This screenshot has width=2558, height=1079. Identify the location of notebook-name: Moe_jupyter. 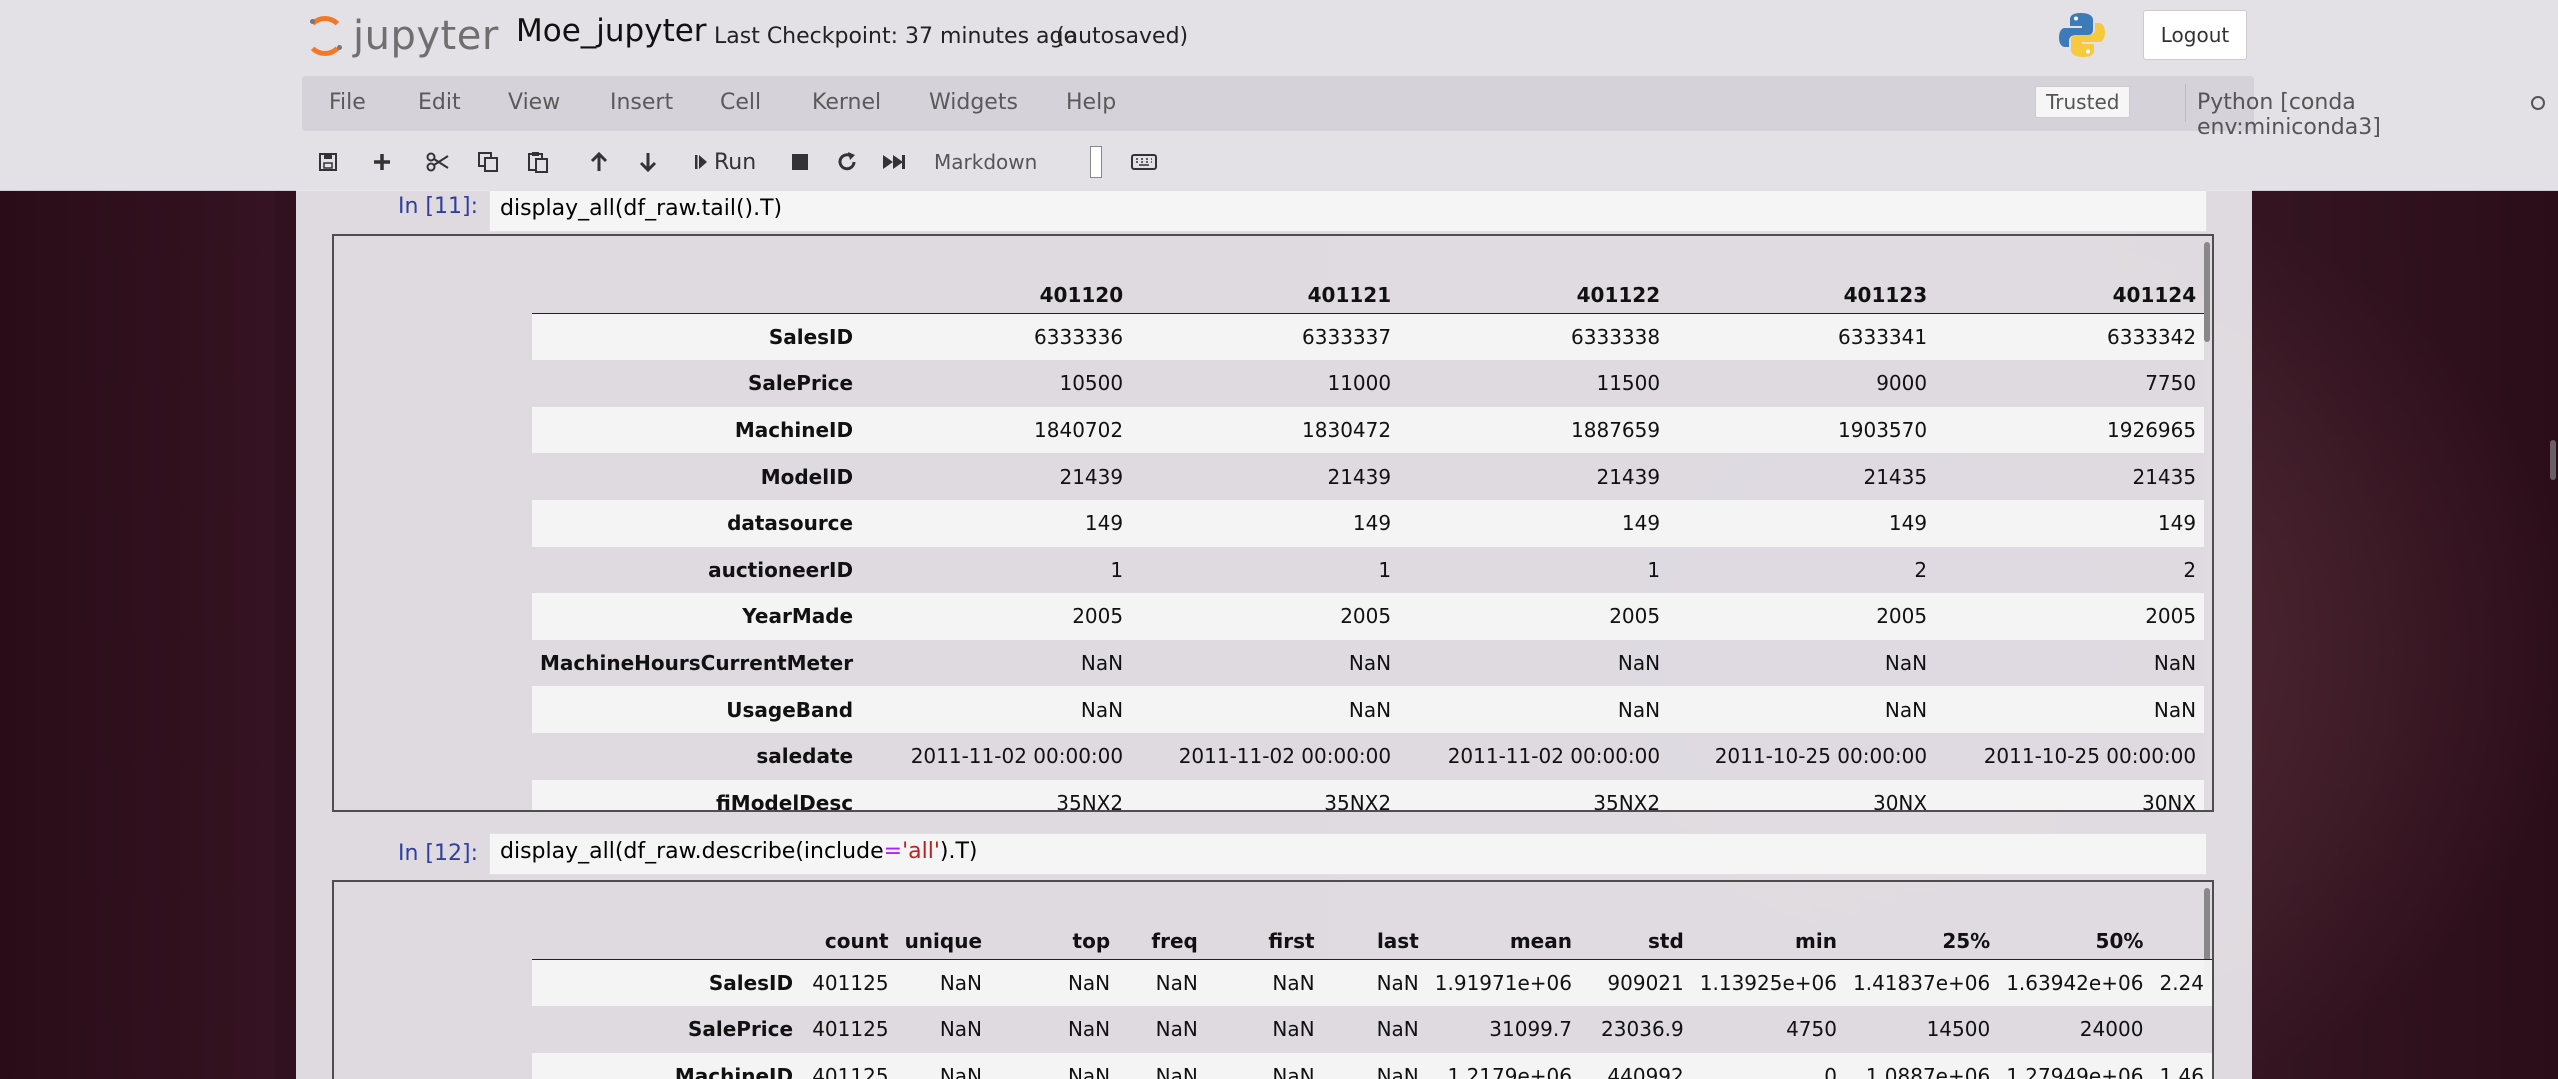
(611, 31).